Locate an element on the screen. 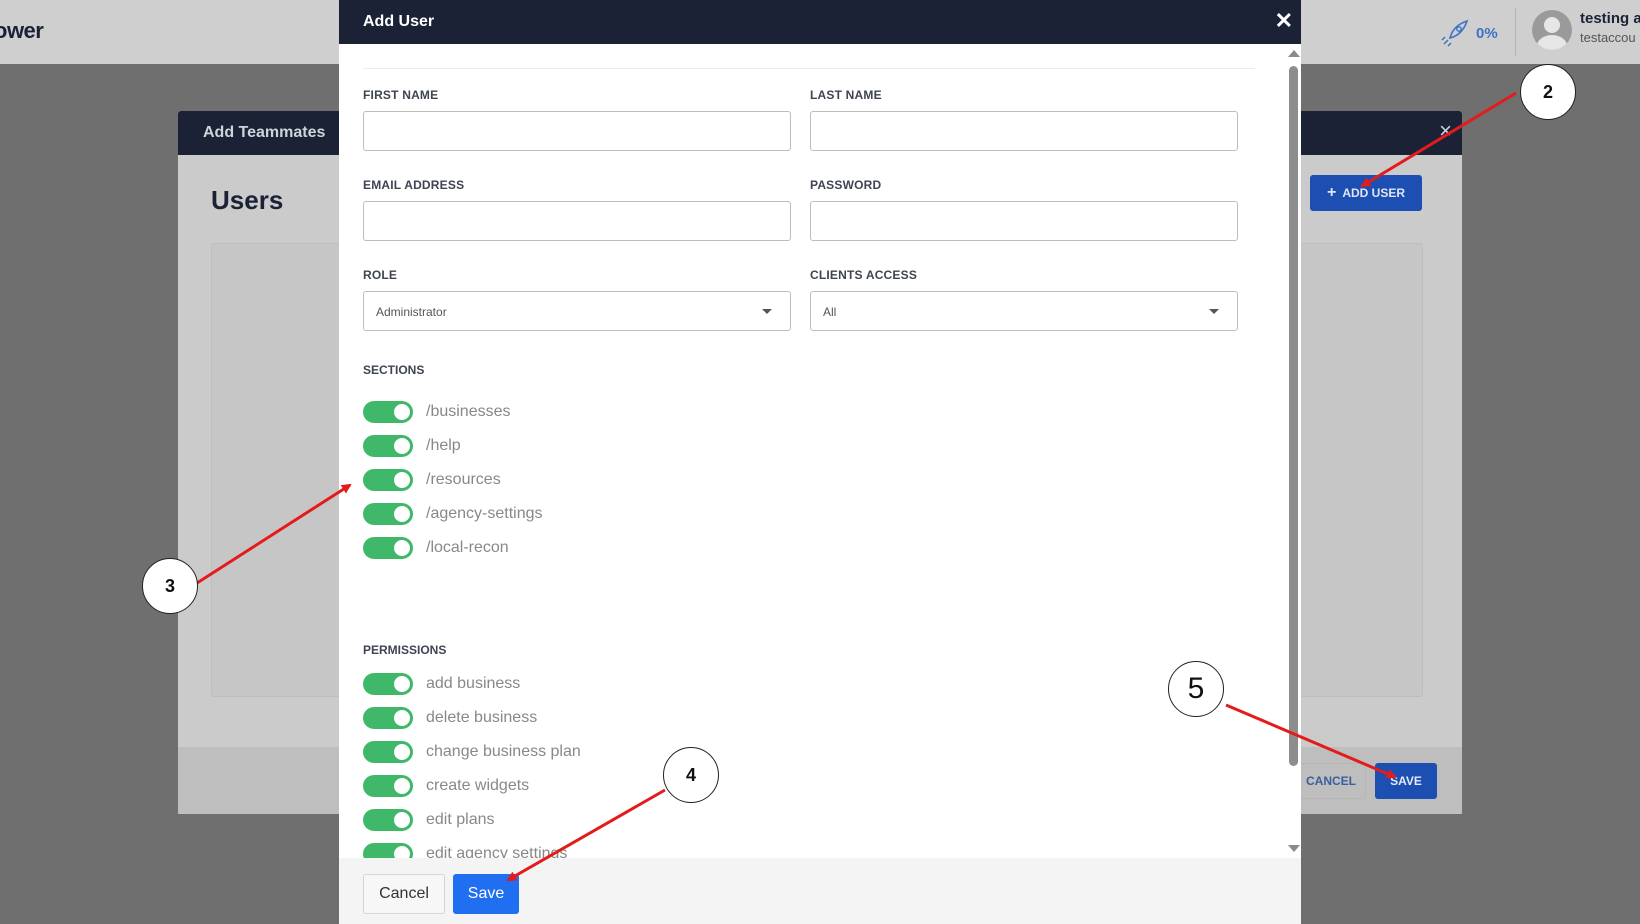  user-name: testing a is located at coordinates (1610, 18).